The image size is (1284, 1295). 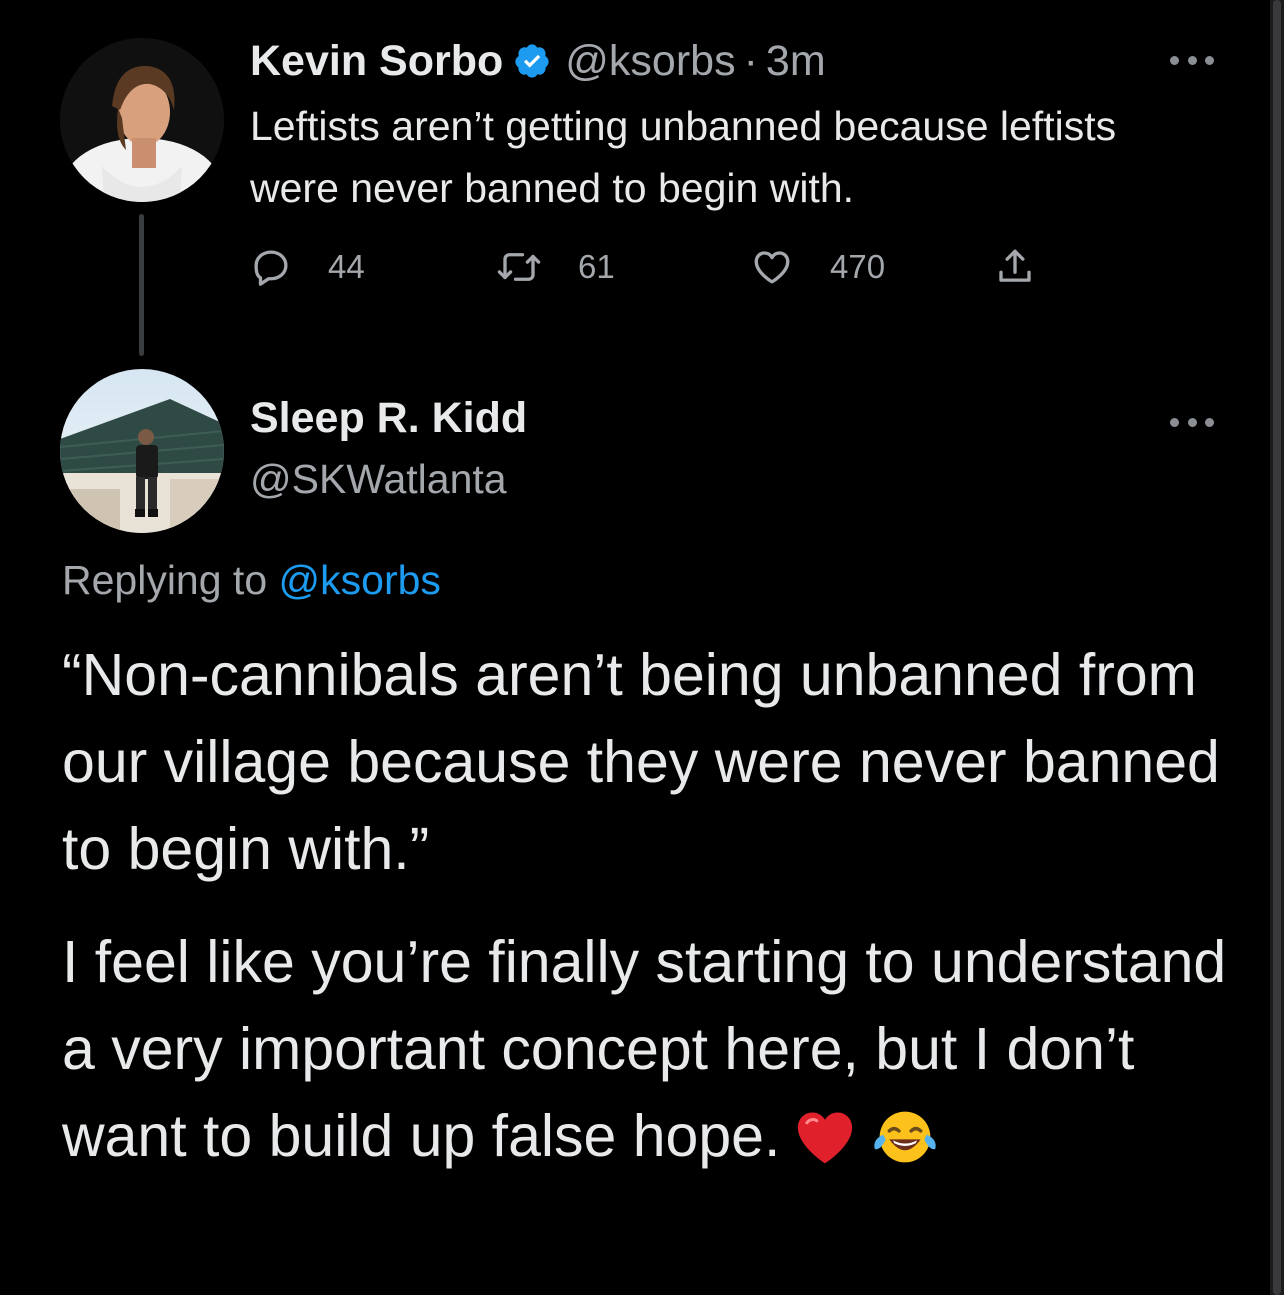 What do you see at coordinates (817, 267) in the screenshot?
I see `like-button: 470` at bounding box center [817, 267].